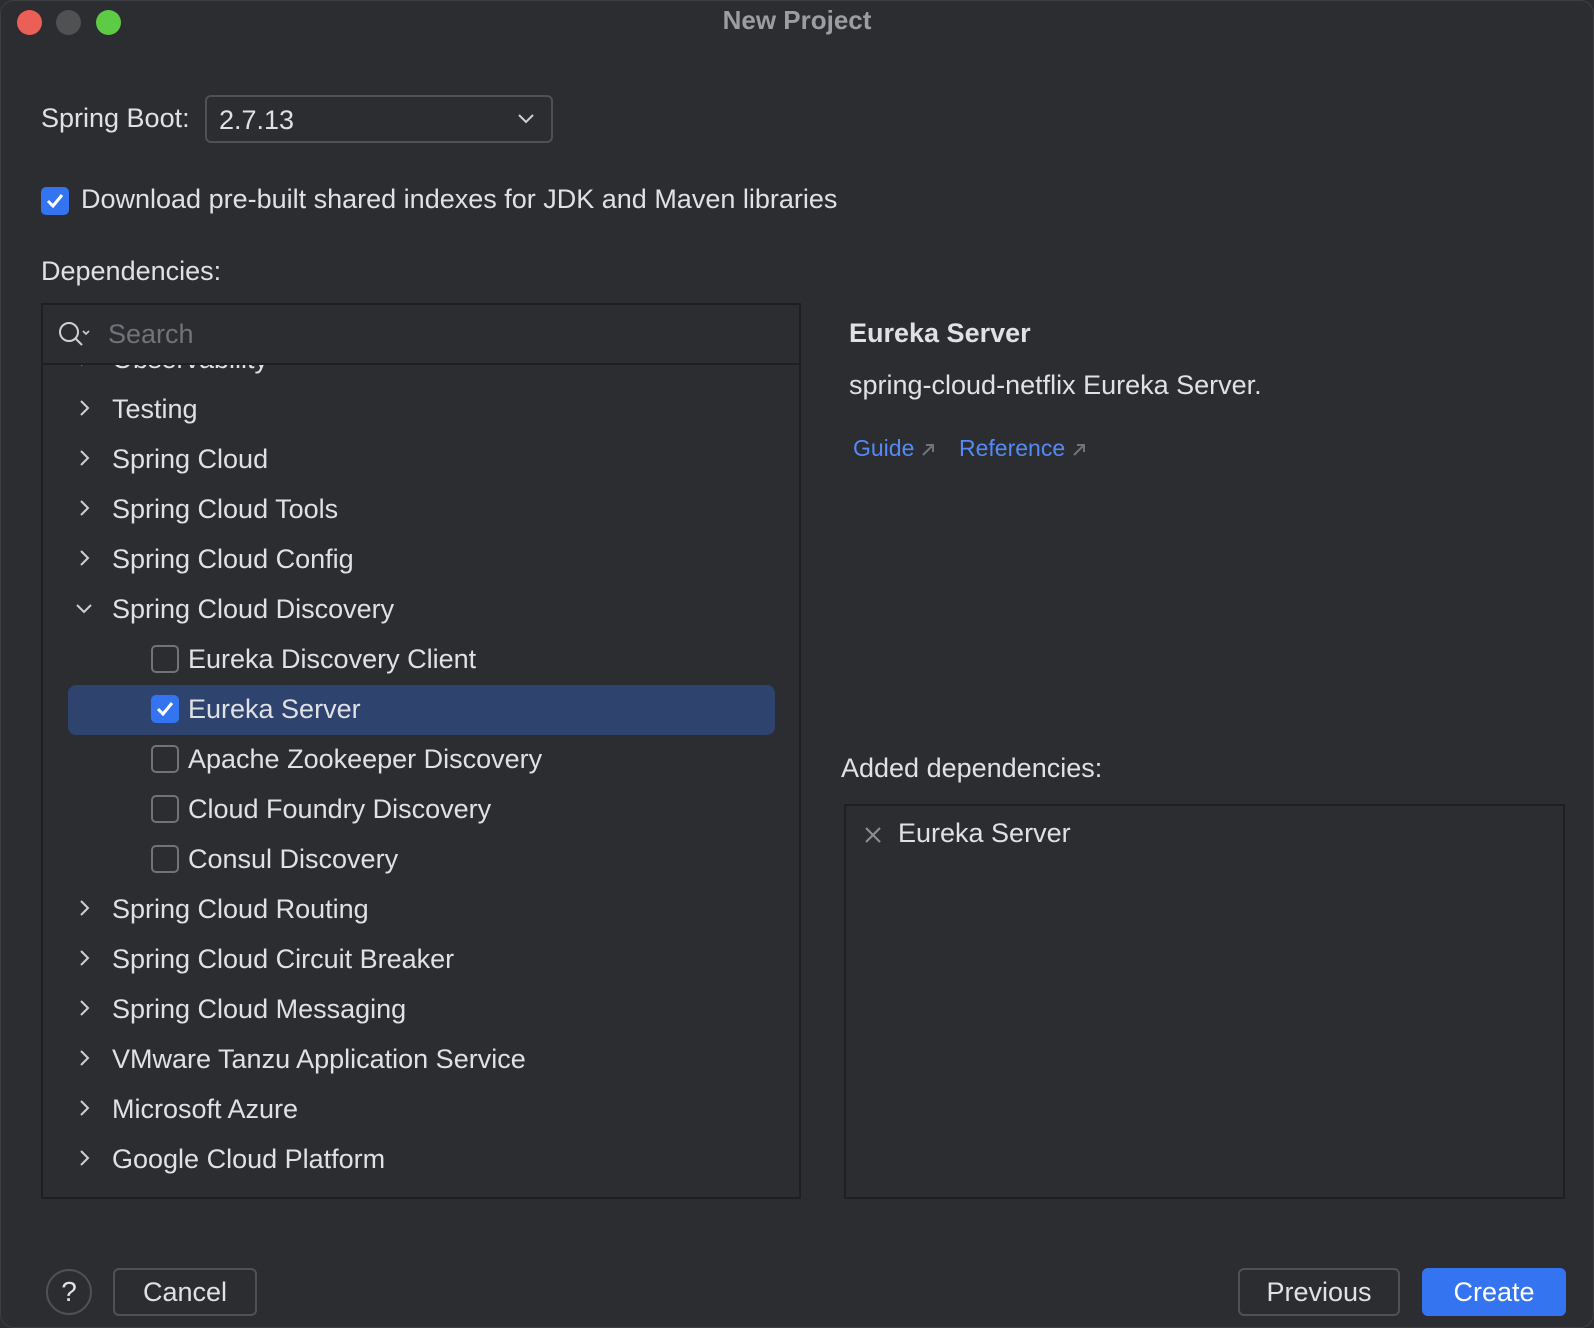 Image resolution: width=1594 pixels, height=1328 pixels. What do you see at coordinates (190, 459) in the screenshot?
I see `tree-row-label: Spring Cloud` at bounding box center [190, 459].